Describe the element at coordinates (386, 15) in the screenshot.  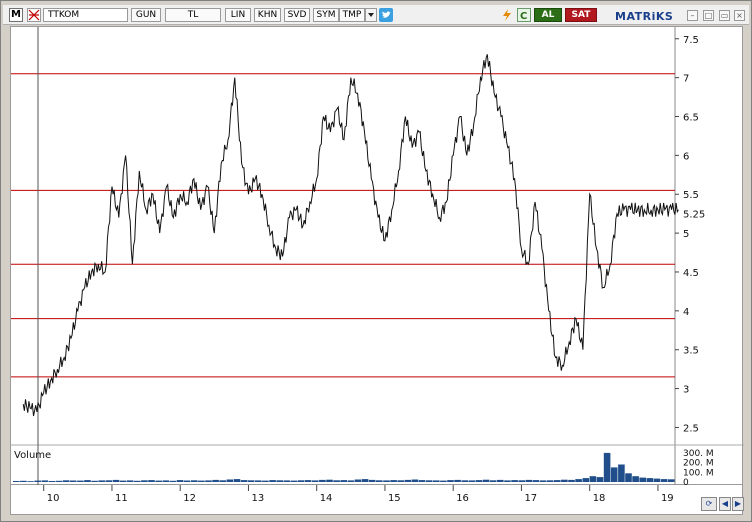
I see `twitter-icon` at that location.